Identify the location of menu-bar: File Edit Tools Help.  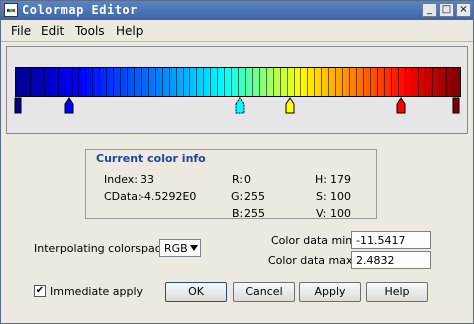
(237, 31).